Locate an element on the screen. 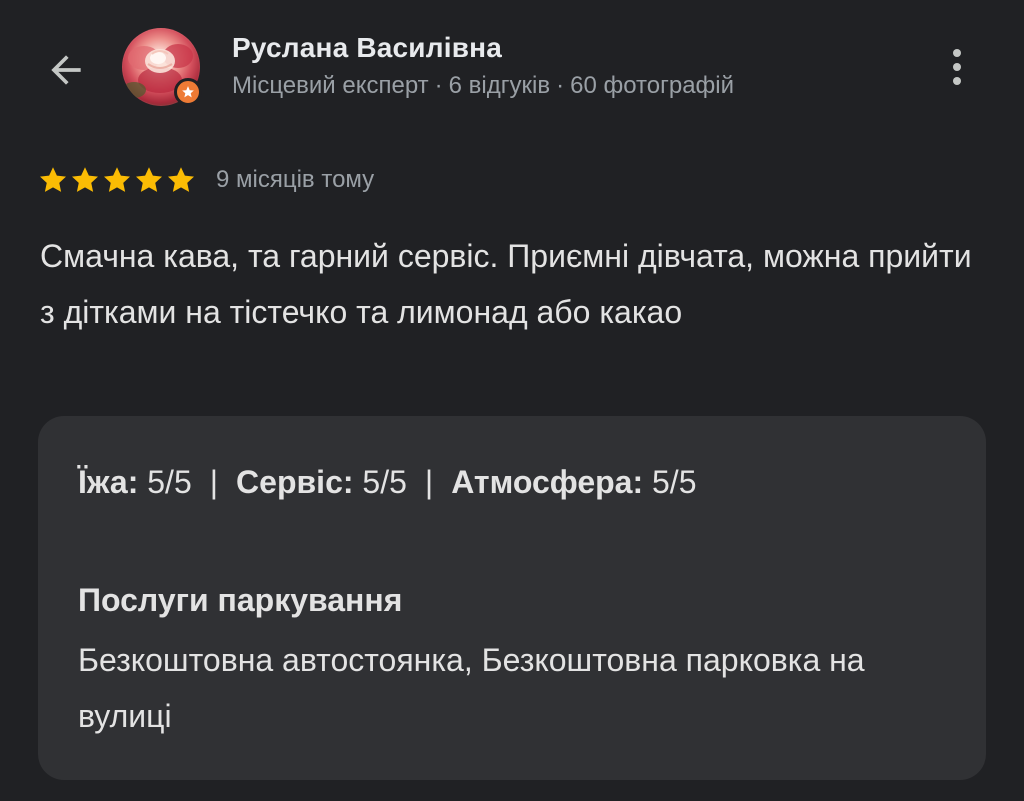 The image size is (1024, 801). back-button is located at coordinates (66, 70).